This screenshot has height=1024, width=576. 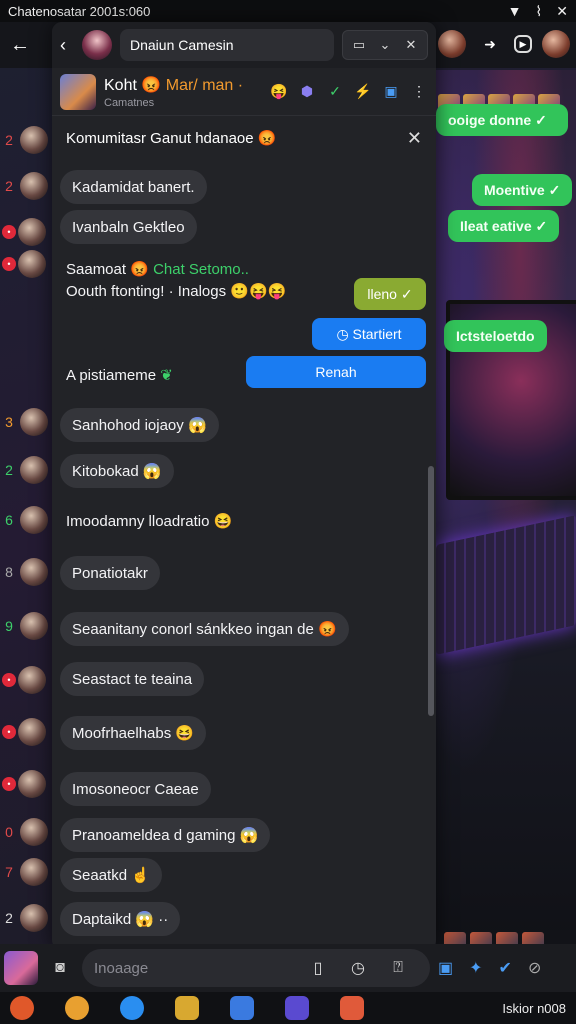 I want to click on unread-count: 2, so click(x=9, y=918).